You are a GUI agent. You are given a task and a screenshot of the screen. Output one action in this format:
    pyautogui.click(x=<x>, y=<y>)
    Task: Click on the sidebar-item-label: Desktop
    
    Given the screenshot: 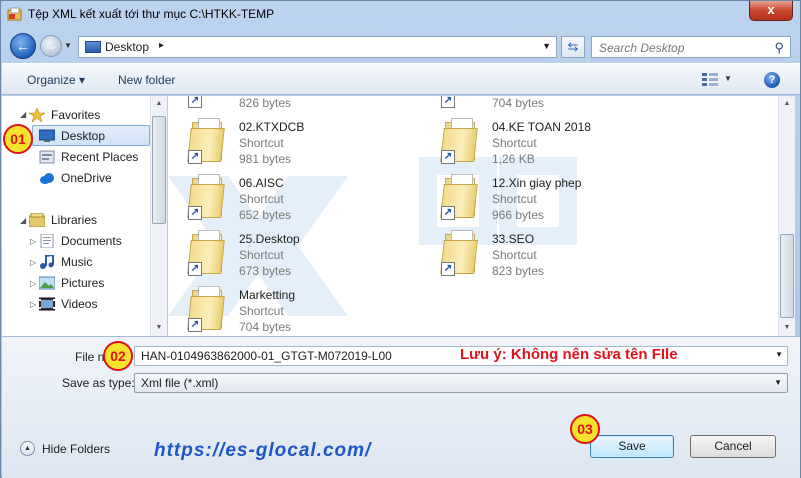 What is the action you would take?
    pyautogui.click(x=83, y=136)
    